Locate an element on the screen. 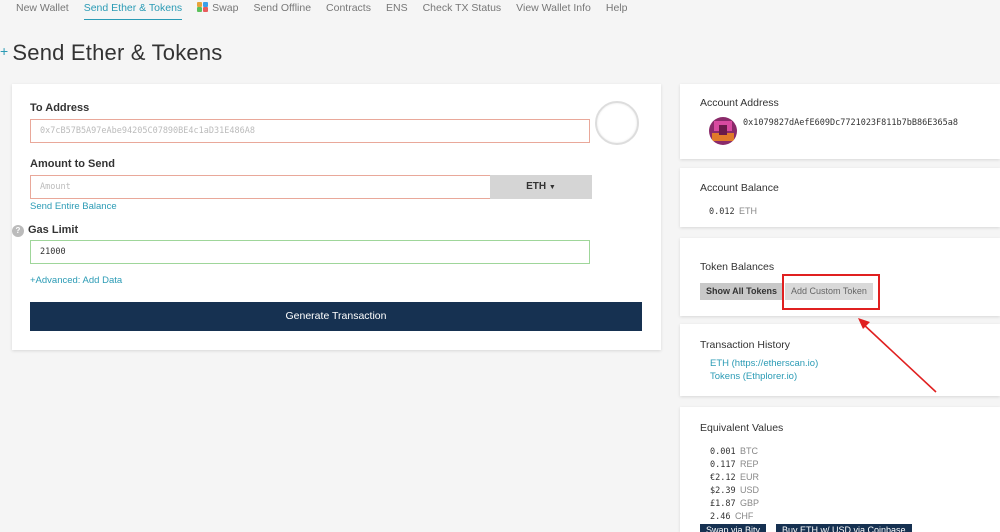  question-icon: ? is located at coordinates (18, 231).